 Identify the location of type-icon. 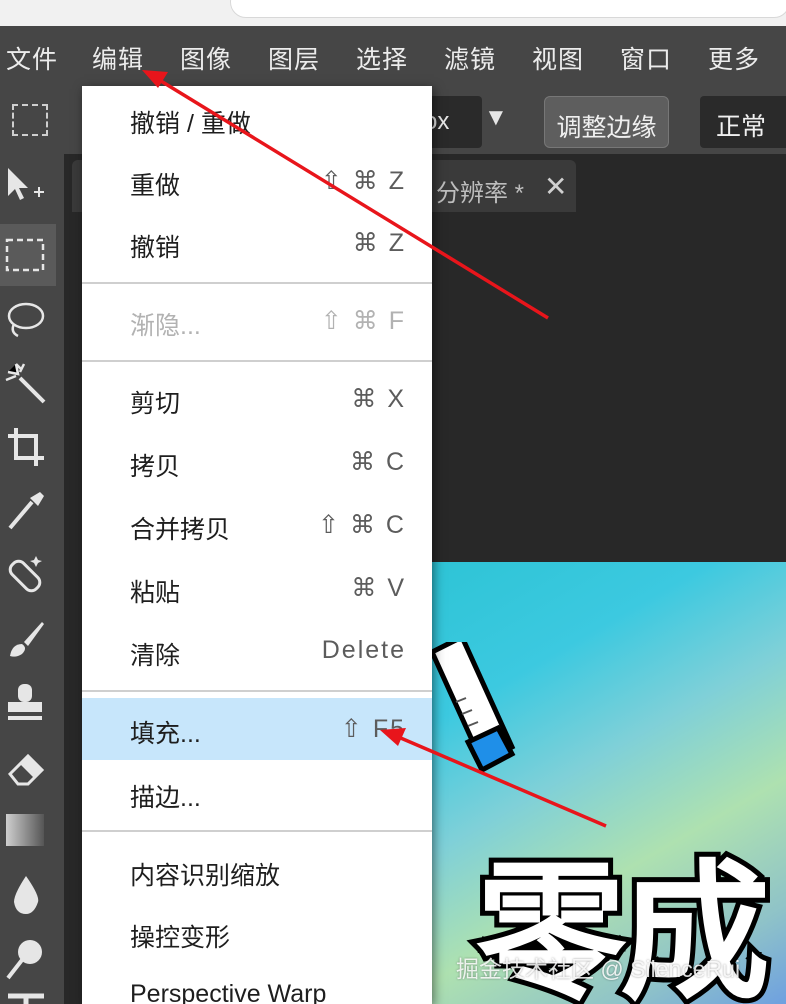
(26, 998).